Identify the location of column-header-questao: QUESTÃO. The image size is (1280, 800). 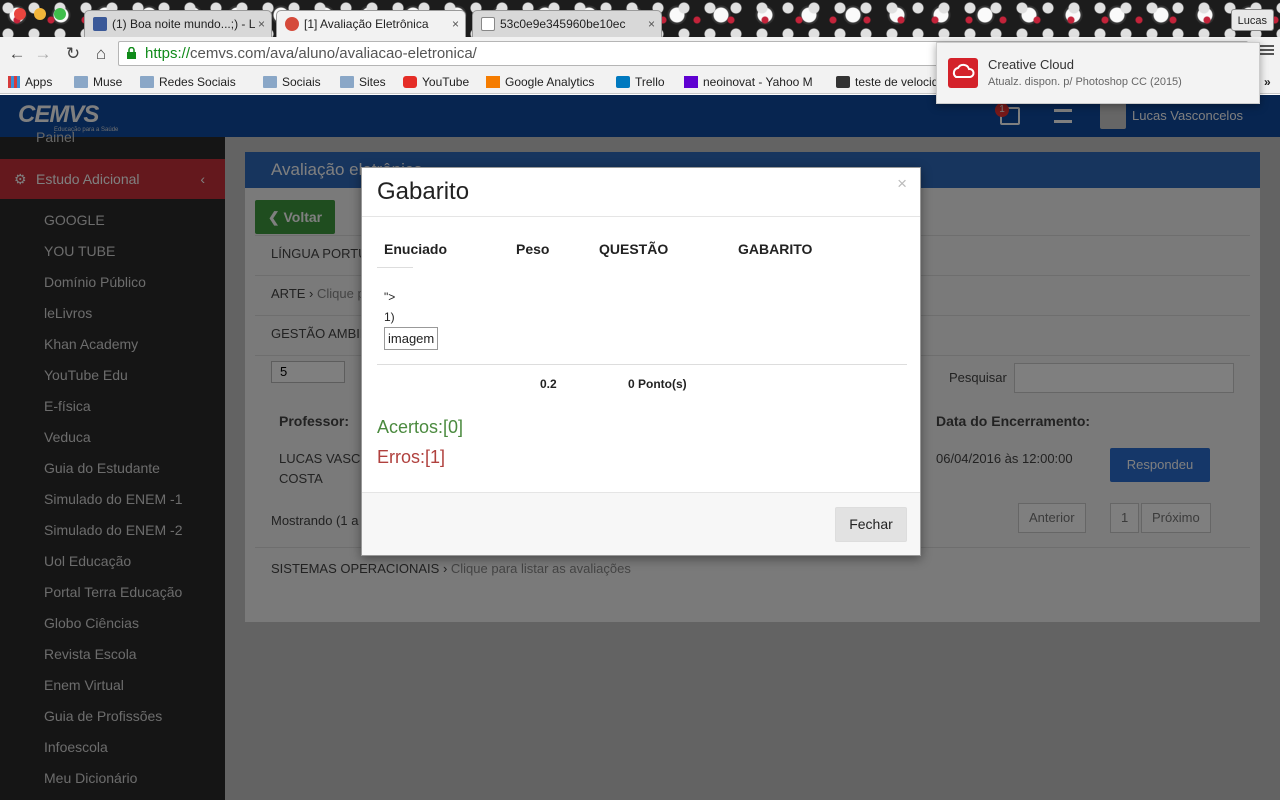
(634, 249).